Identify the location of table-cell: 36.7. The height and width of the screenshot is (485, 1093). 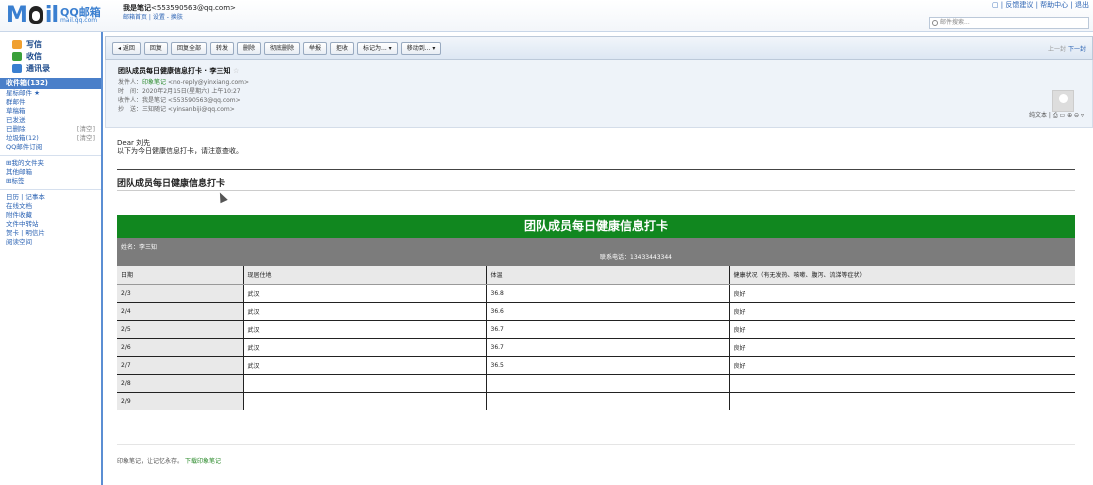
(607, 329).